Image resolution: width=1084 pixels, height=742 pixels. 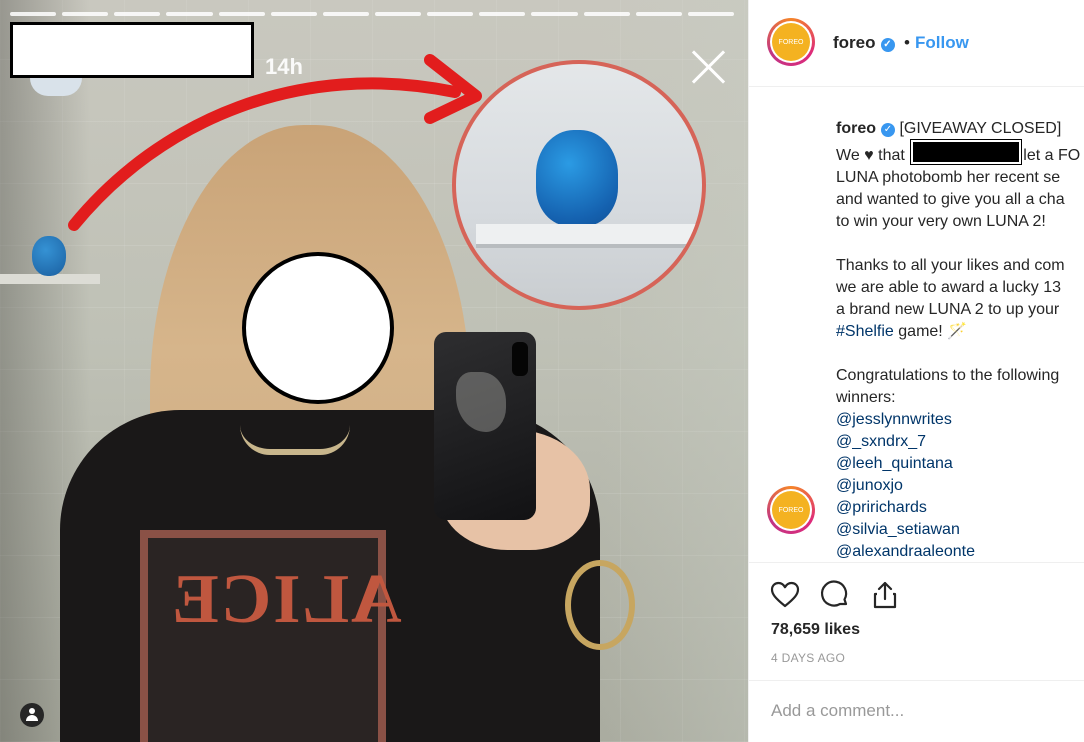 I want to click on heart-icon, so click(x=785, y=595).